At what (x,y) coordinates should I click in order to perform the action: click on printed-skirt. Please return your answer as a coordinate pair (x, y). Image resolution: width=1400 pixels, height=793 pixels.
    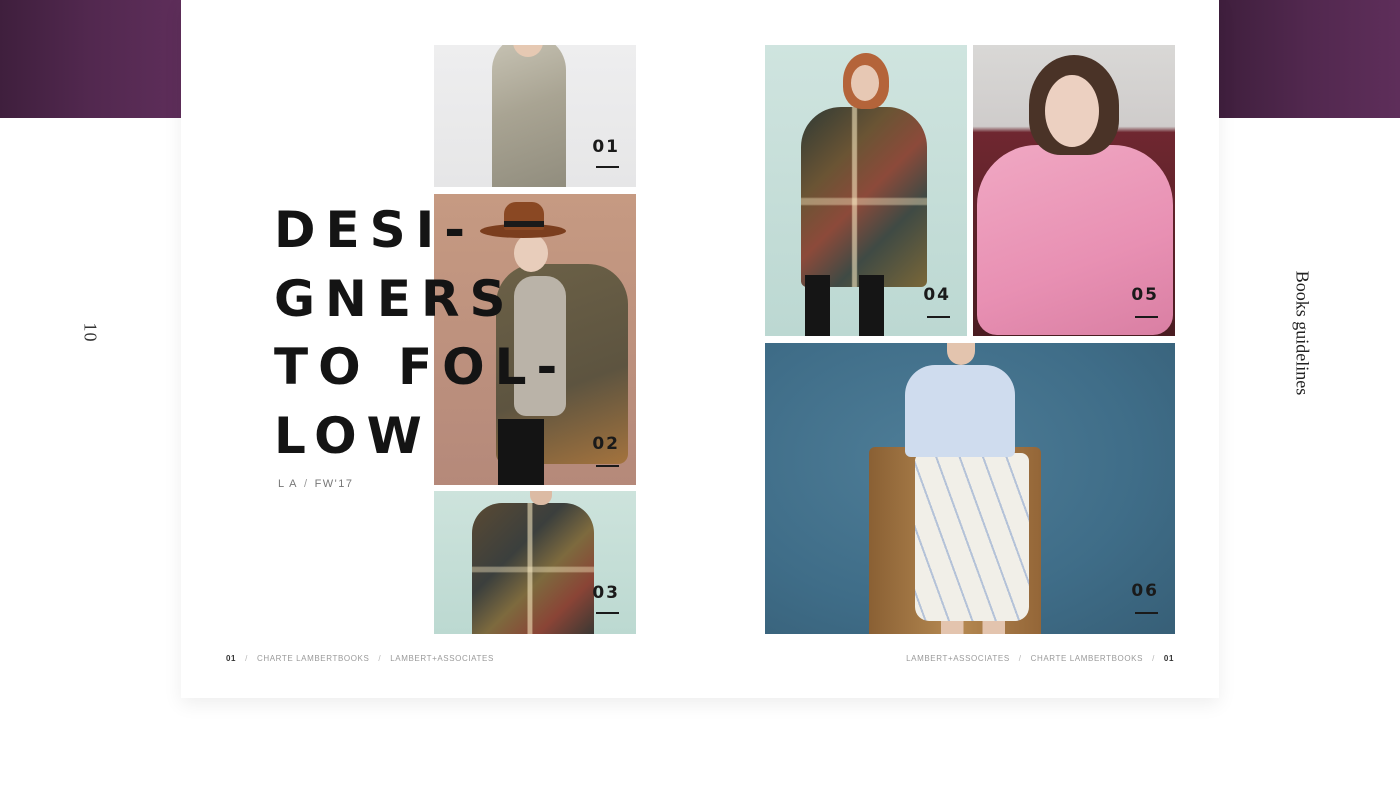
    Looking at the image, I should click on (972, 537).